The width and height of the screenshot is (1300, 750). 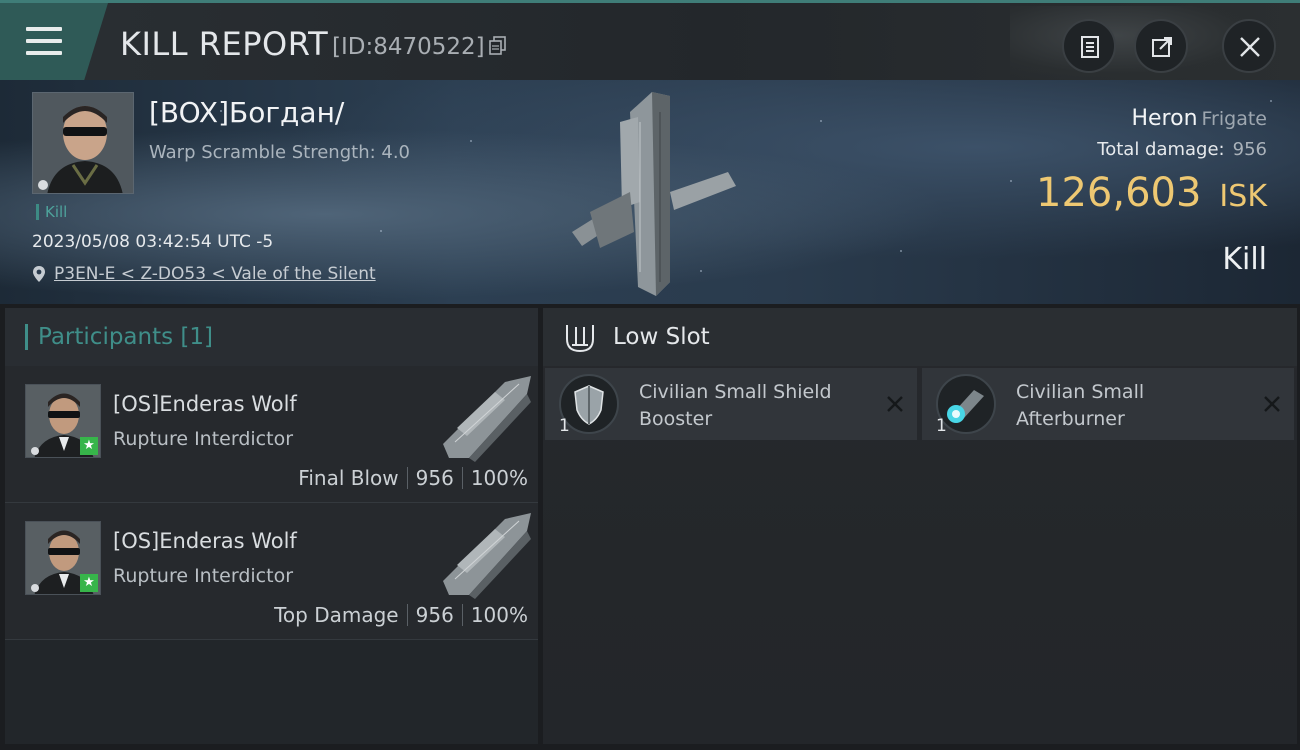 I want to click on total-damage-label: Total damage:, so click(x=1161, y=149).